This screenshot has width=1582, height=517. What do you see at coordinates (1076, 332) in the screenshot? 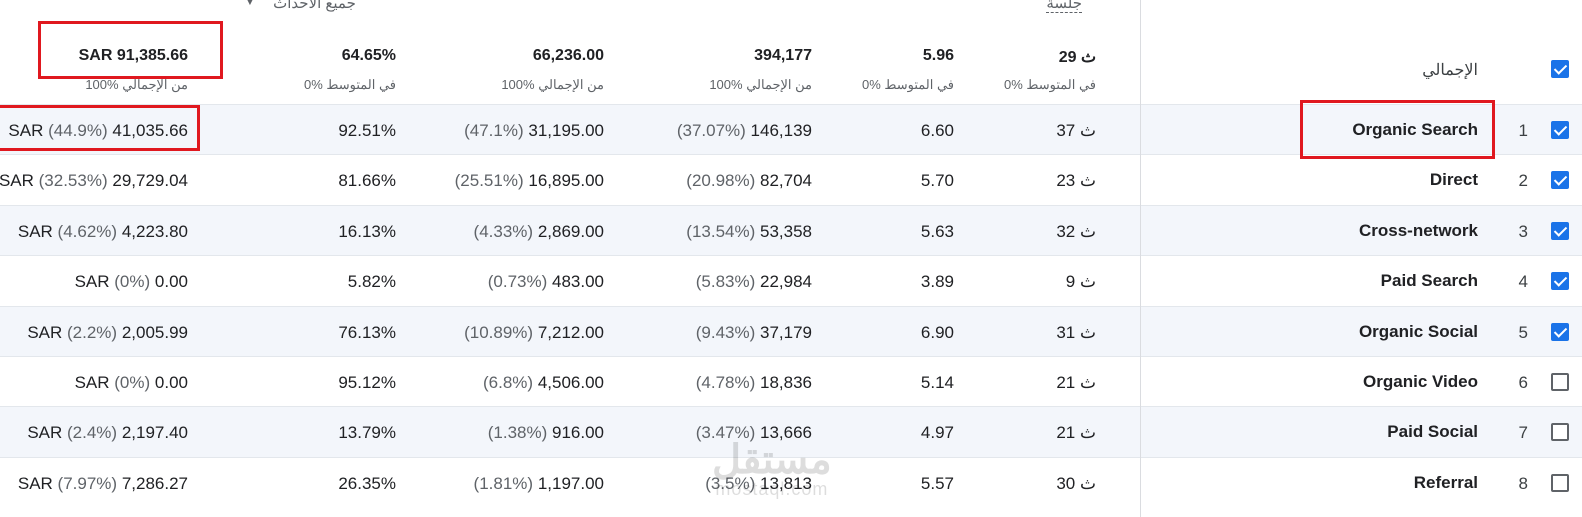
I see `duration-cell: 31 ث` at bounding box center [1076, 332].